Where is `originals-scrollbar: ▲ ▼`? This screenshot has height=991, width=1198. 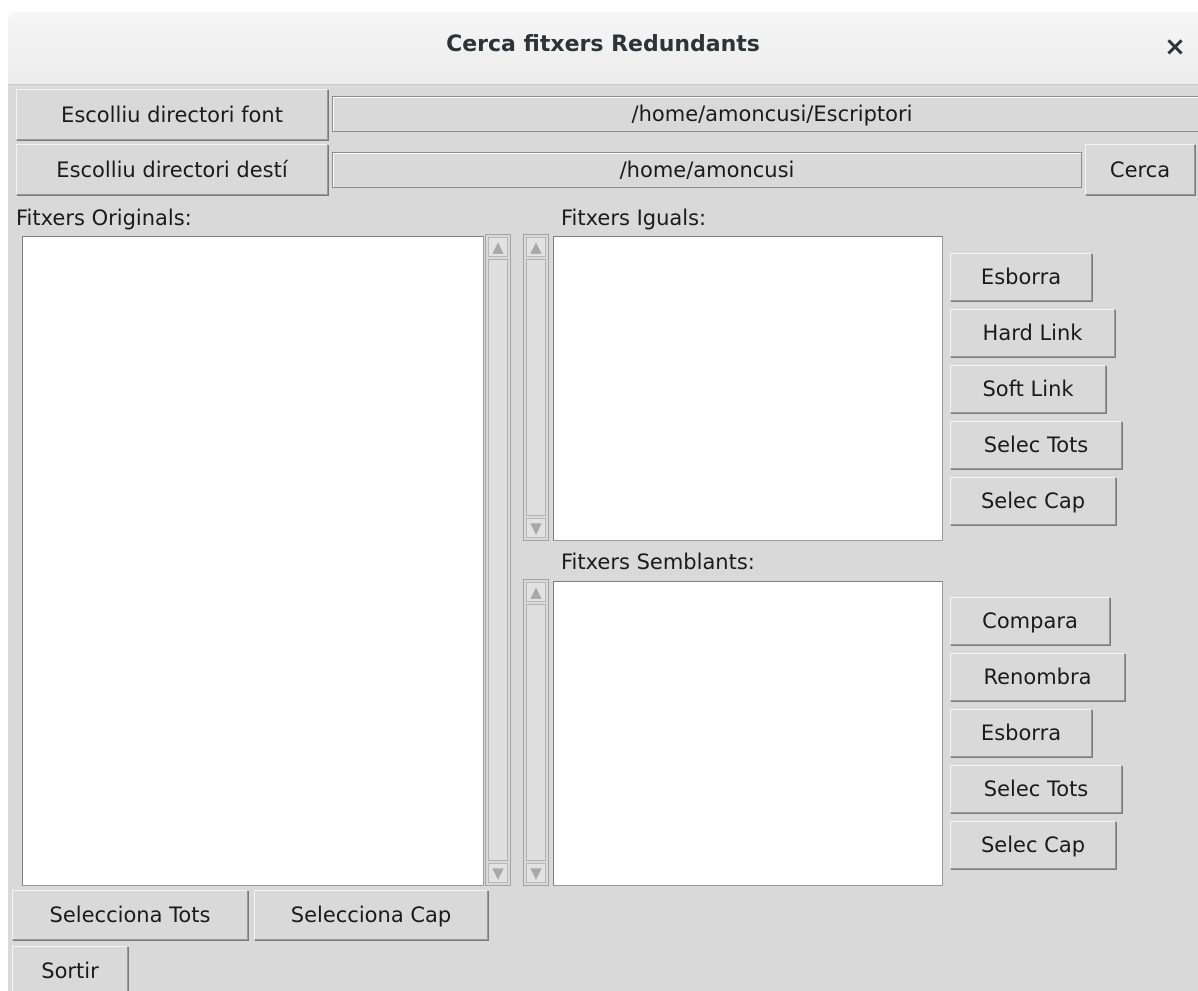
originals-scrollbar: ▲ ▼ is located at coordinates (498, 560).